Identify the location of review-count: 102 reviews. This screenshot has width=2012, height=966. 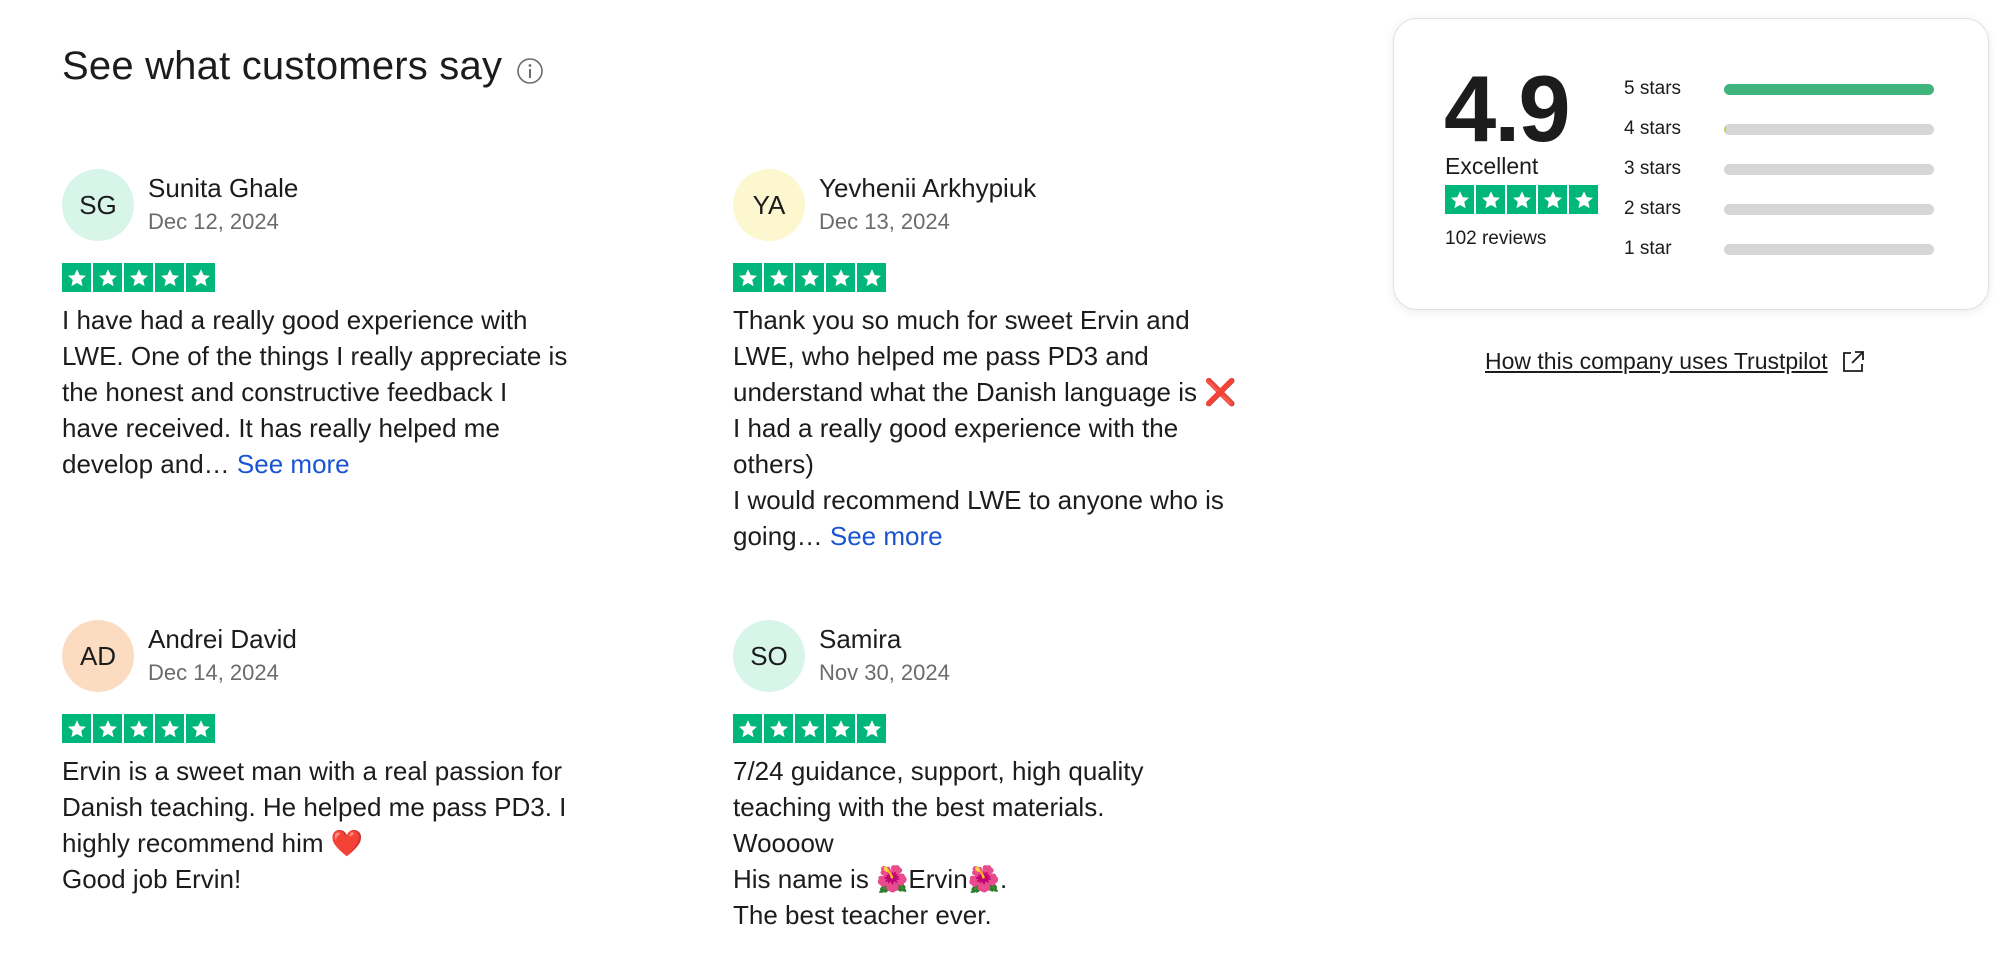
(1496, 238).